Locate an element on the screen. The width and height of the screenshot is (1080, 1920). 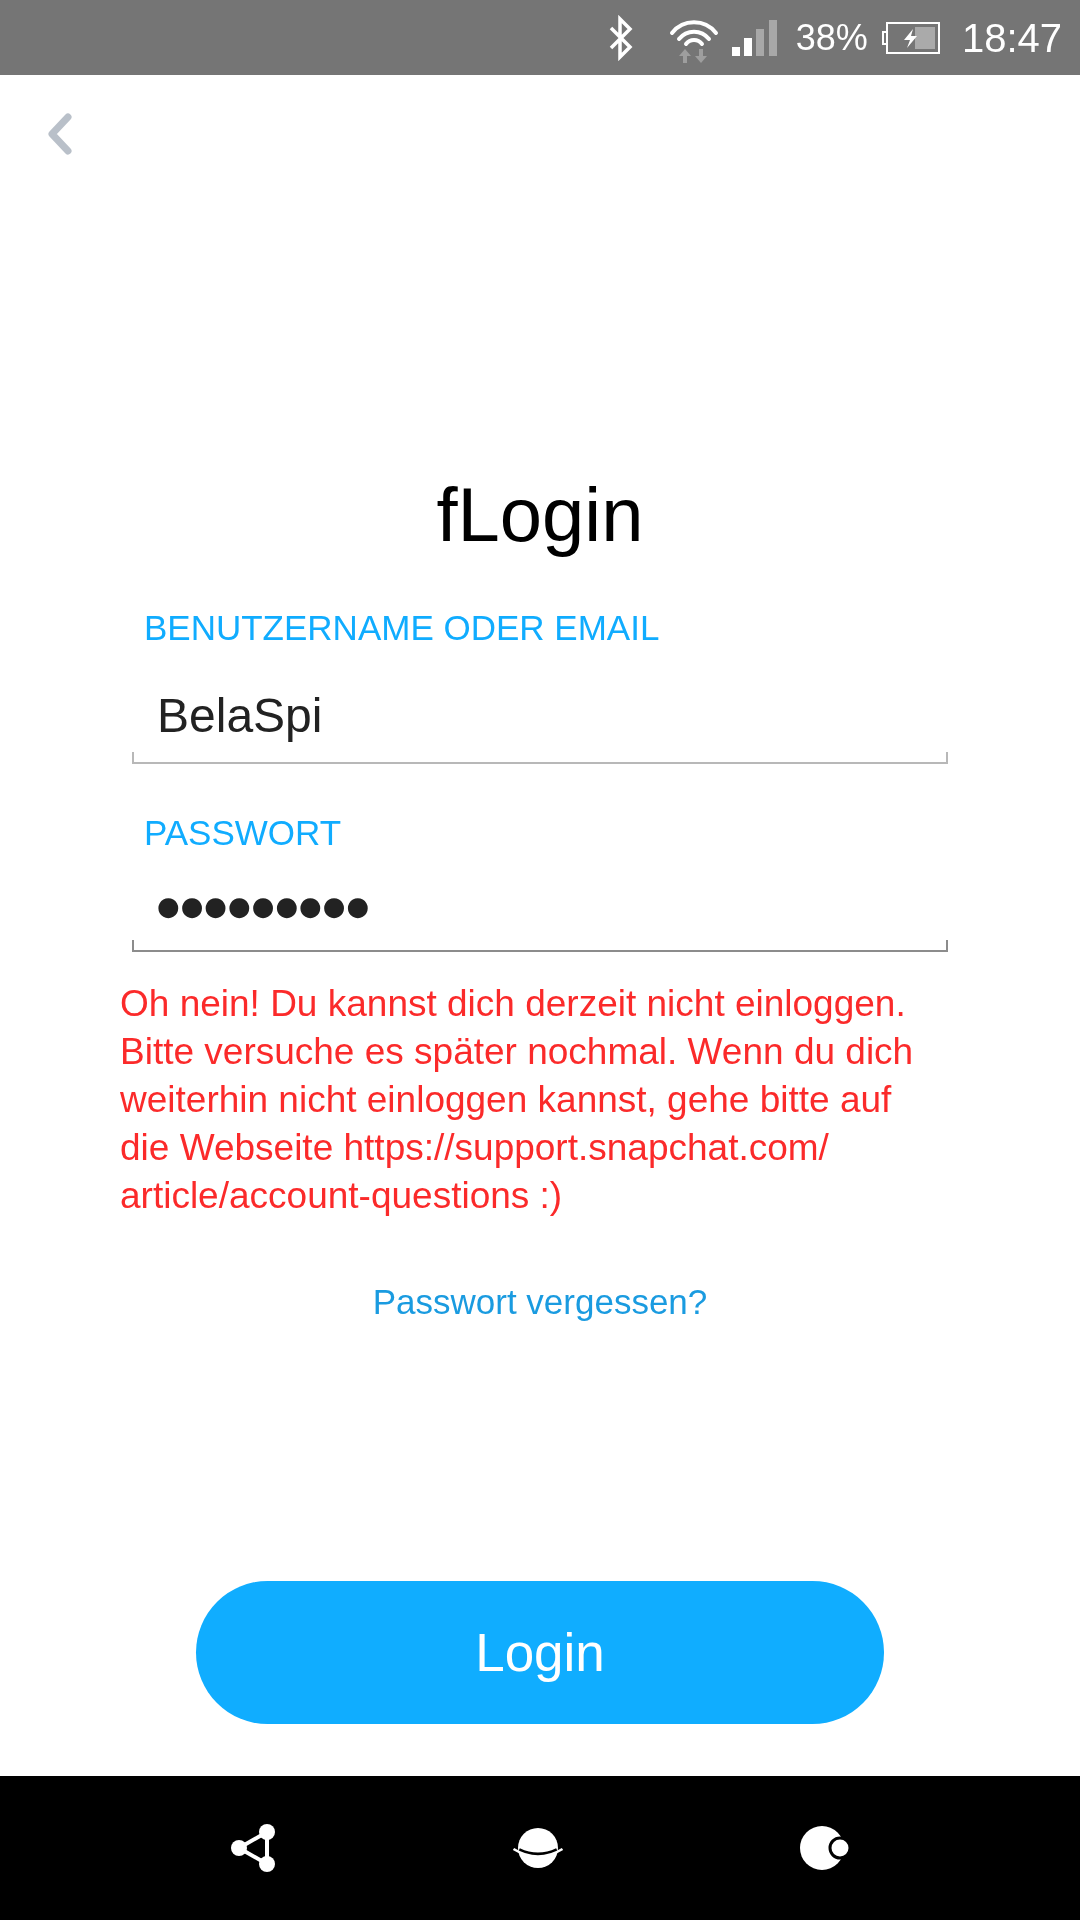
chevron-left-icon is located at coordinates (60, 134).